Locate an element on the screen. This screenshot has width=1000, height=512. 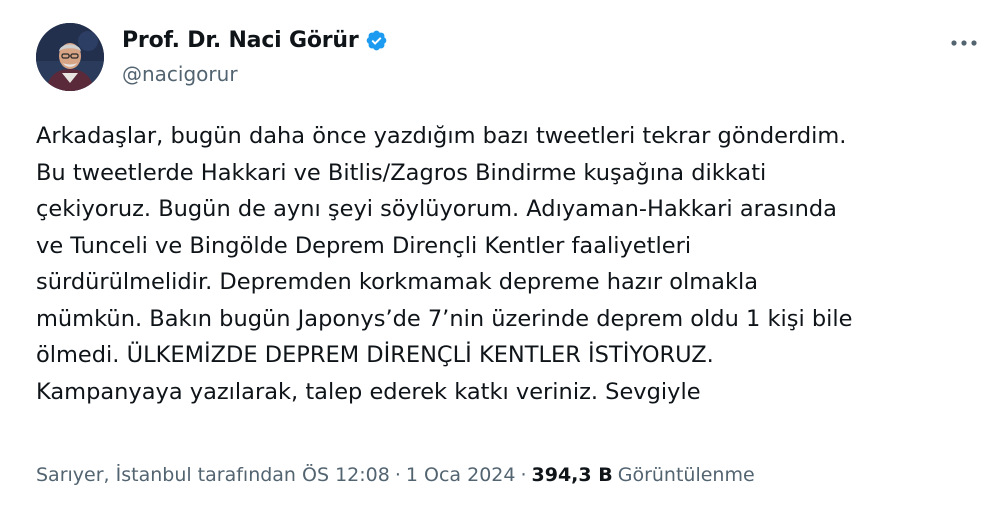
avatar is located at coordinates (70, 57).